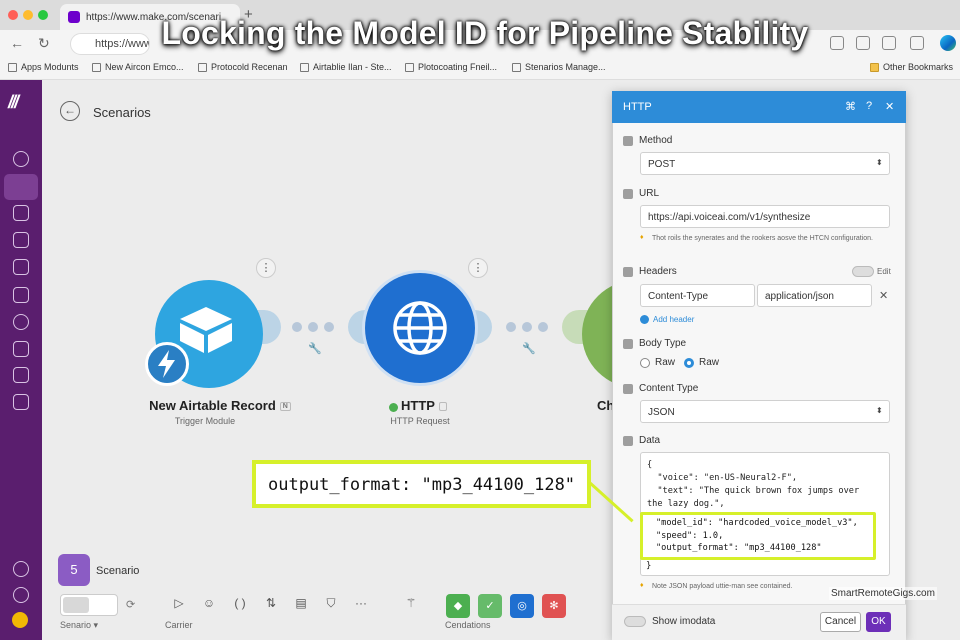 The image size is (960, 640). Describe the element at coordinates (206, 330) in the screenshot. I see `airtable-box-icon` at that location.